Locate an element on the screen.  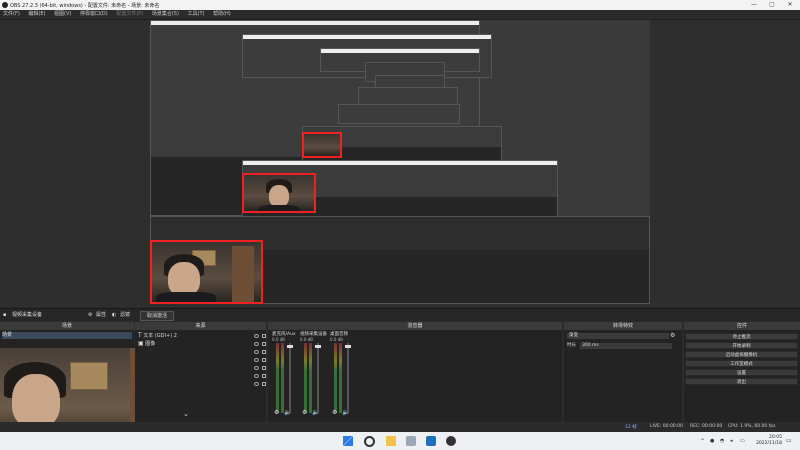
properties-button: 属性 is located at coordinates (101, 315).